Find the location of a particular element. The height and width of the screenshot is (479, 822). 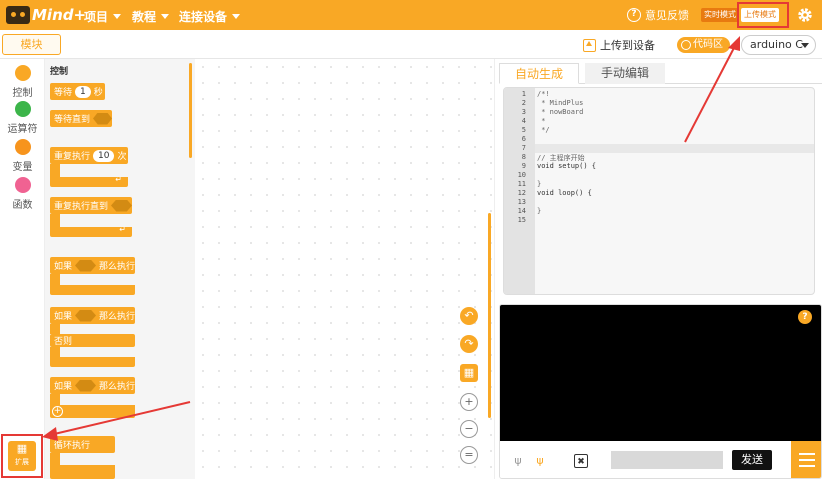

code-line: void loop() { is located at coordinates (564, 193).